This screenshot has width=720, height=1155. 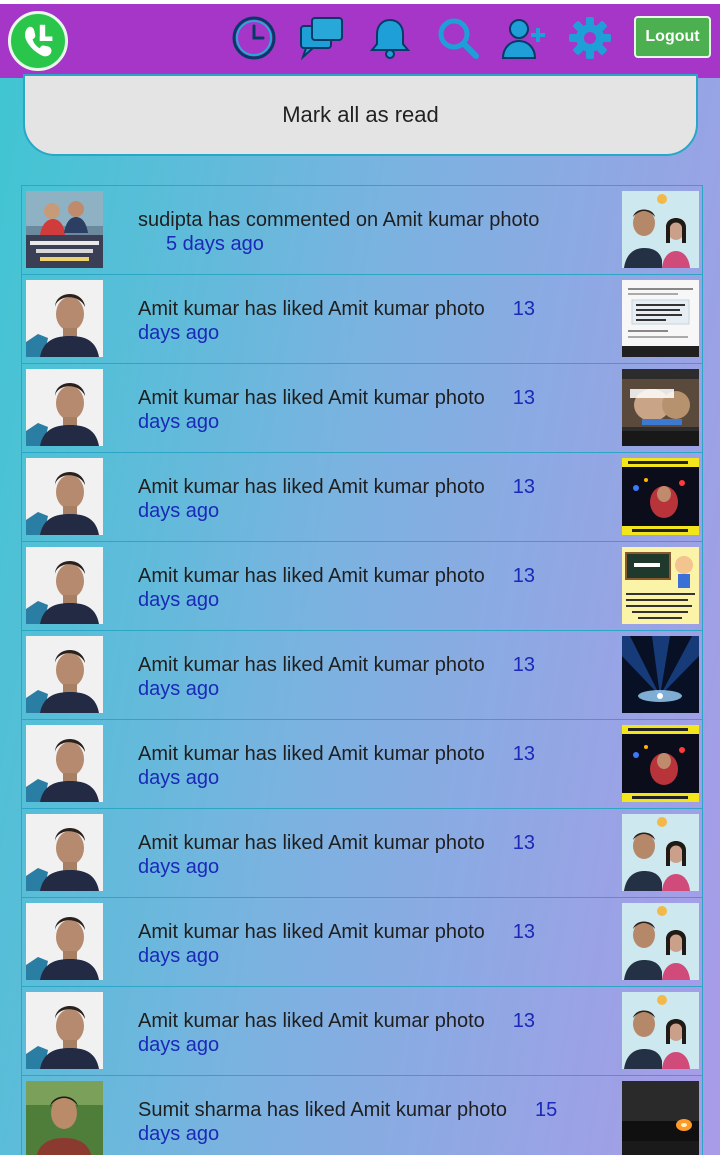 What do you see at coordinates (215, 244) in the screenshot?
I see `notification-time: 5 days ago` at bounding box center [215, 244].